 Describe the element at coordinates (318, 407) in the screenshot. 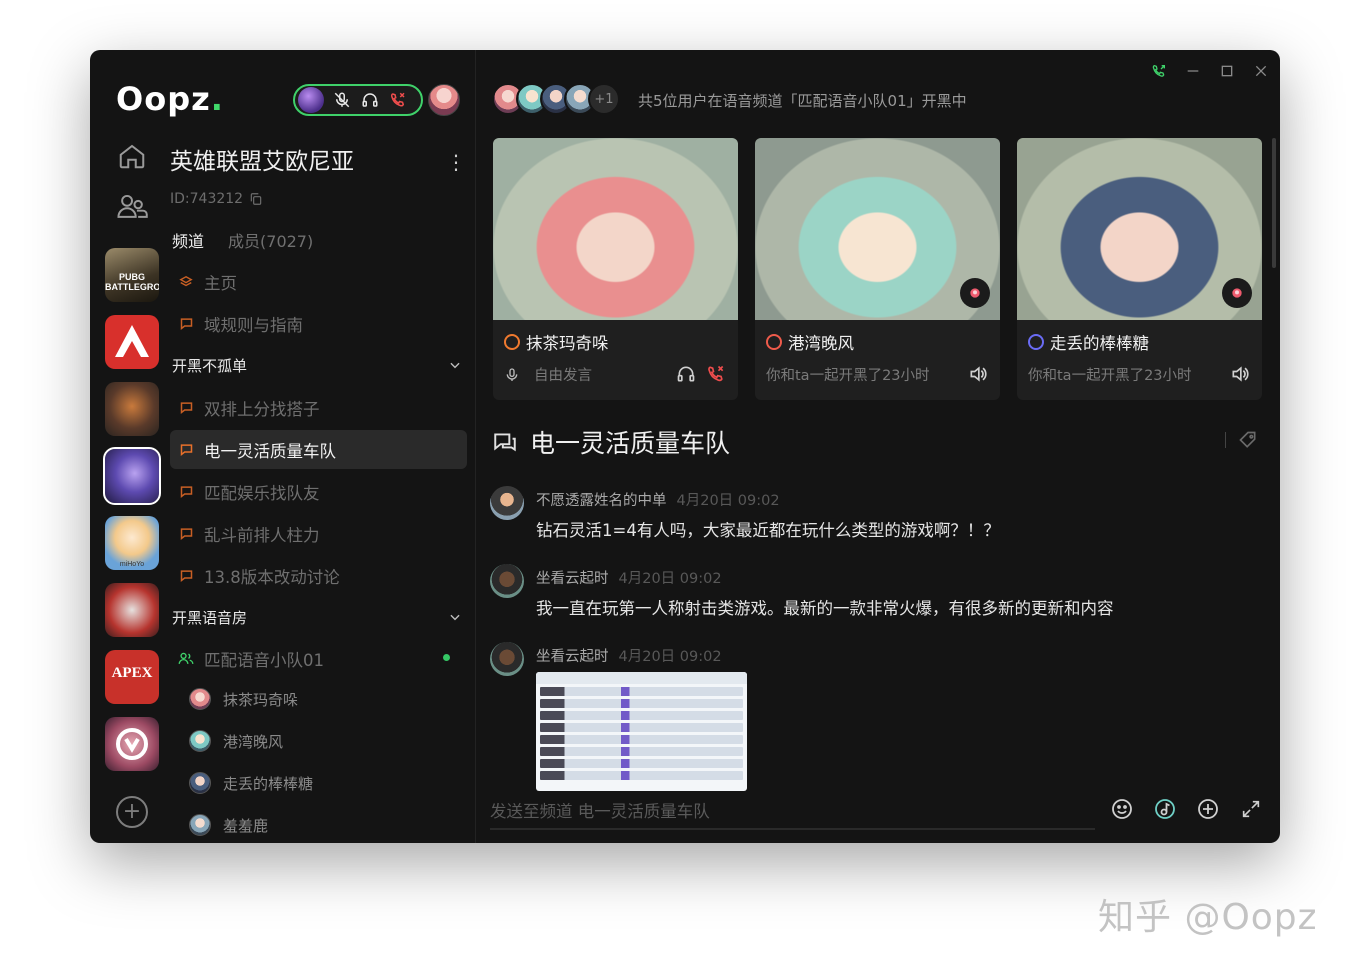

I see `channel-shuangpai: 双排上分找搭子` at that location.